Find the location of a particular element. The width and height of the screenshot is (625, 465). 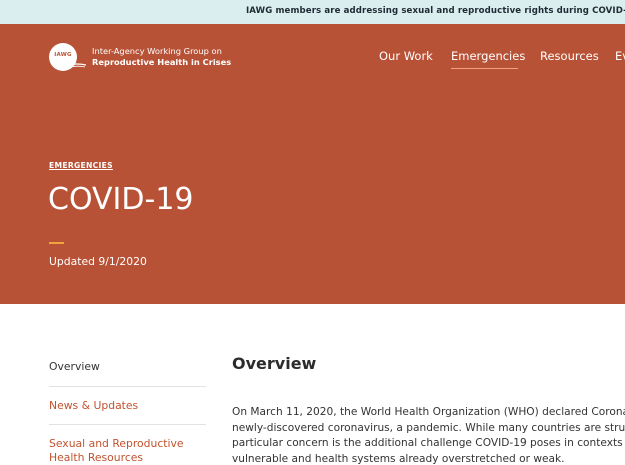

org-name-line1: Inter-Agency Working Group on is located at coordinates (157, 51).